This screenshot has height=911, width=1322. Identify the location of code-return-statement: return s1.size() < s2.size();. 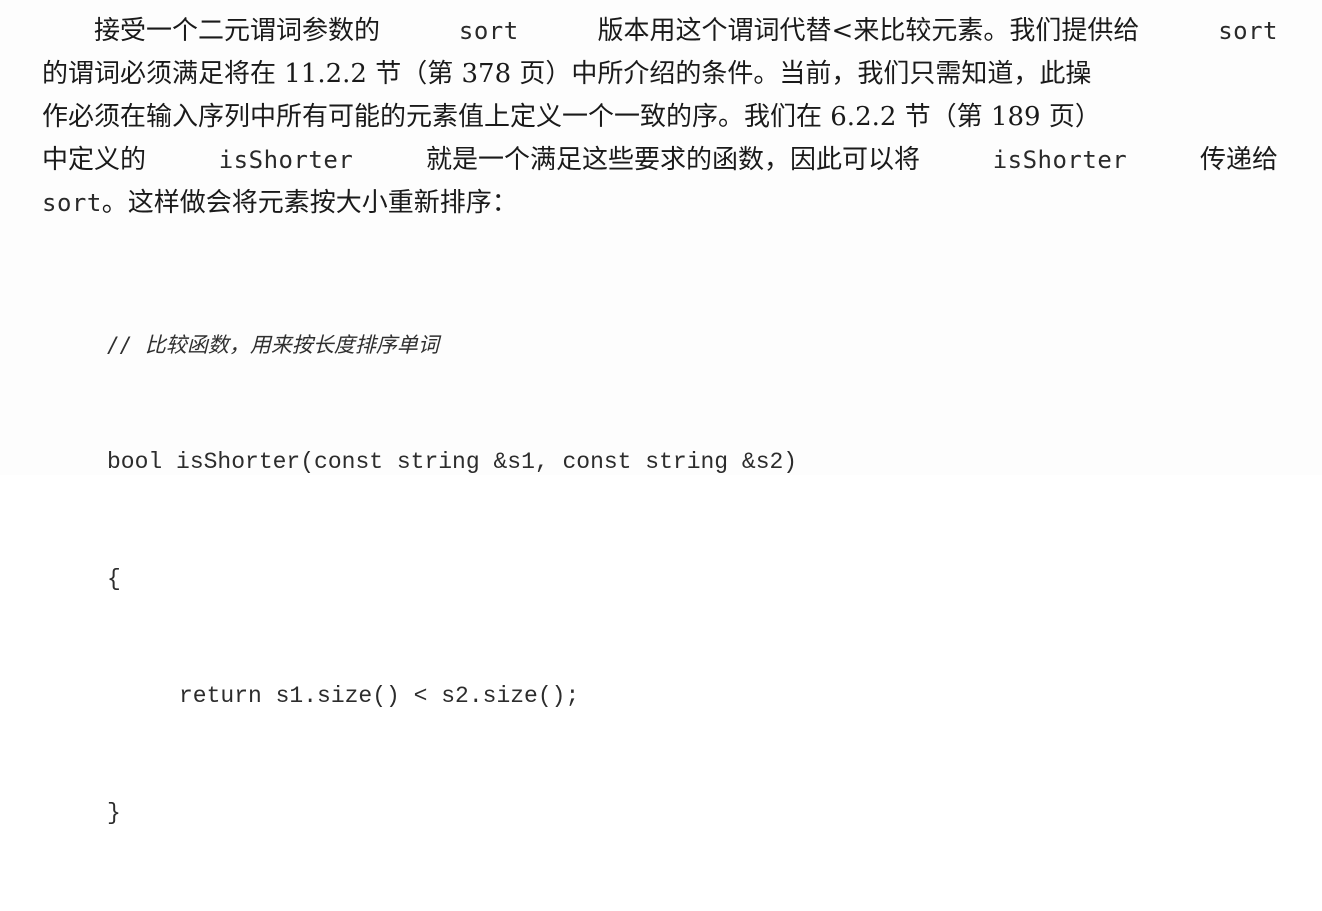
(379, 696).